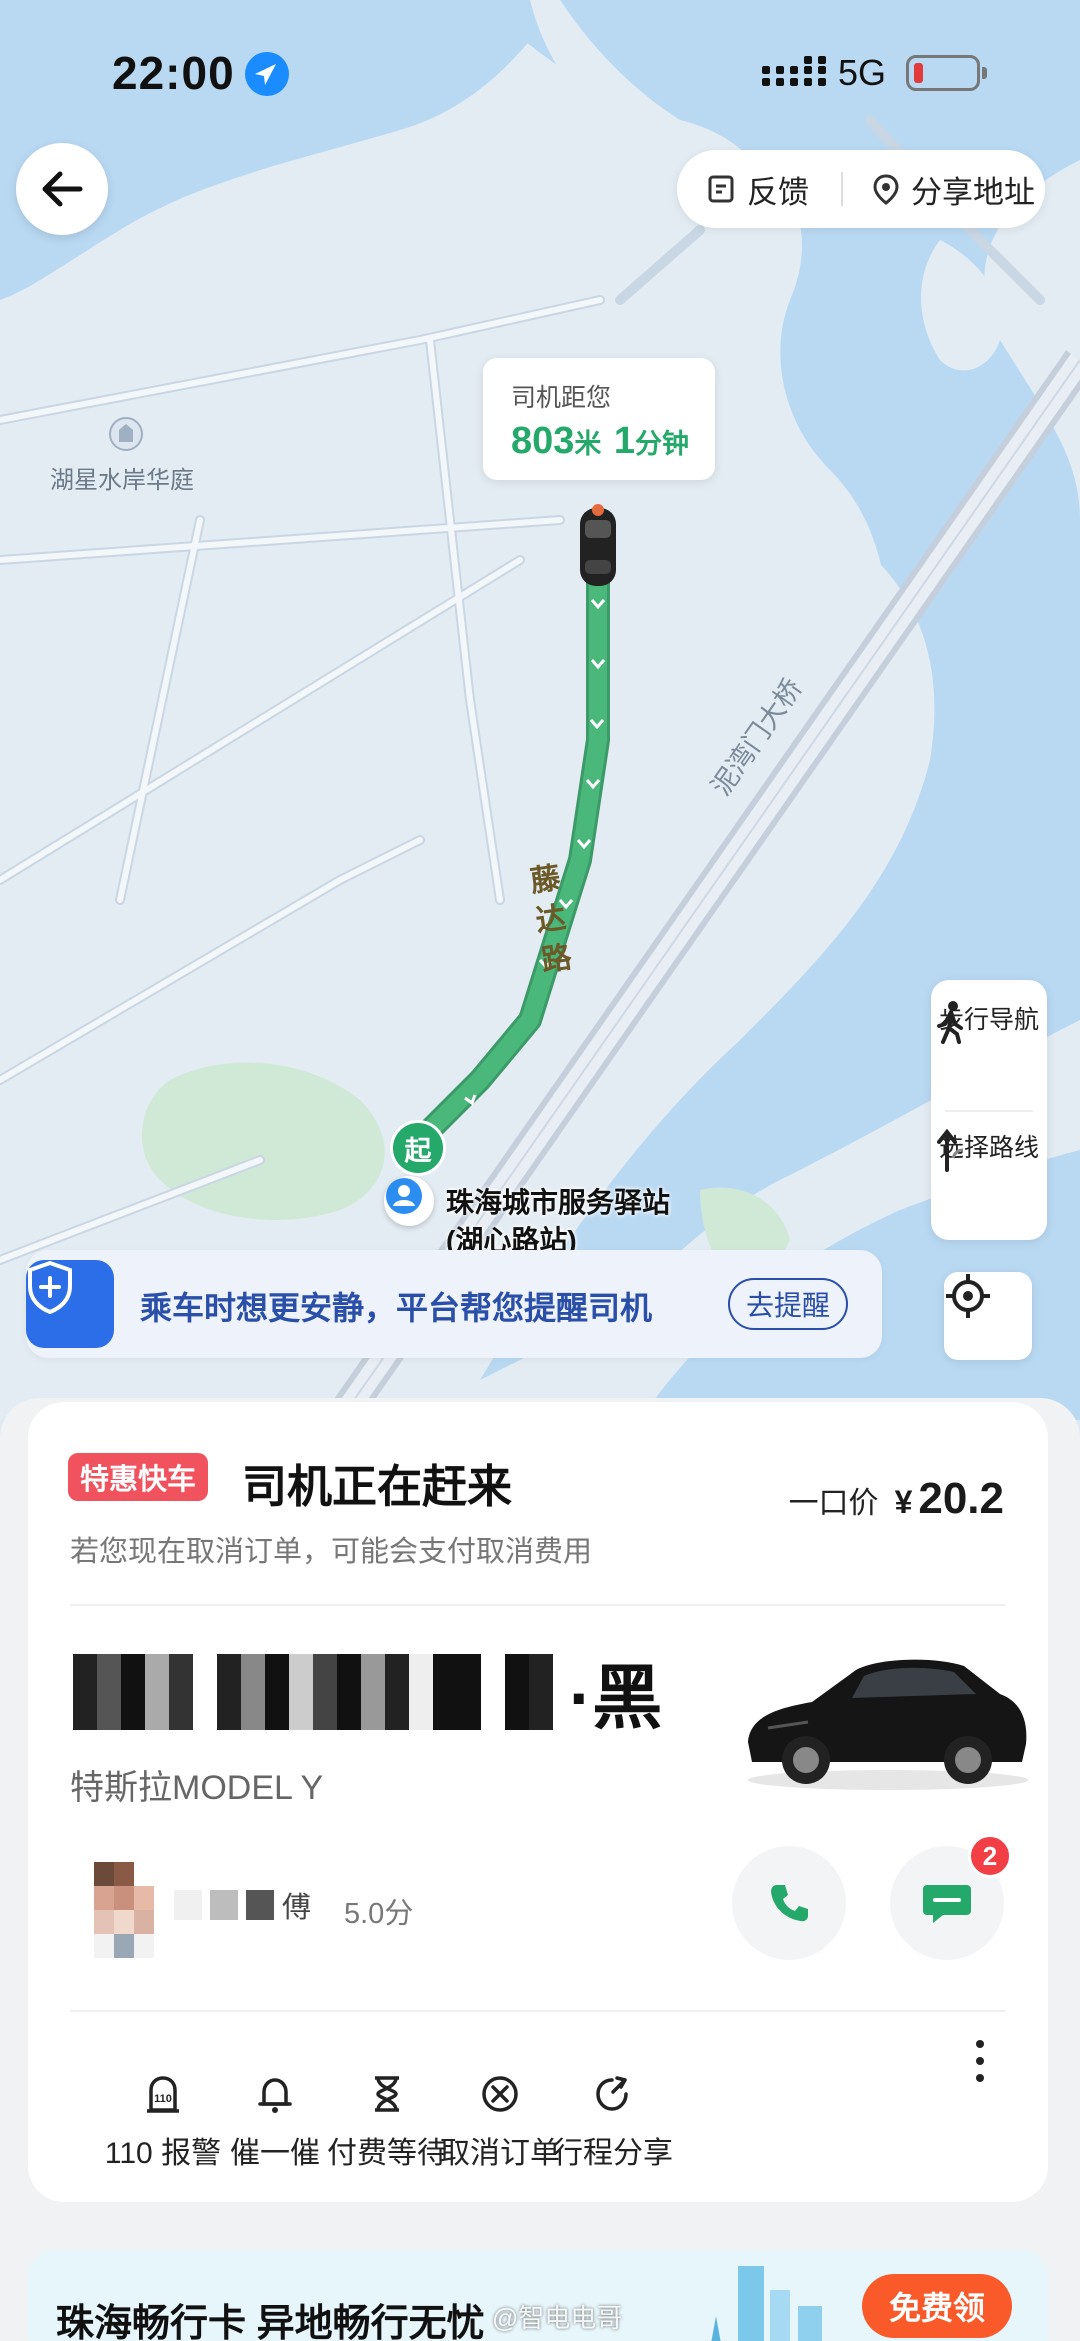 The image size is (1080, 2341). Describe the element at coordinates (766, 2303) in the screenshot. I see `city-skyline-icon` at that location.